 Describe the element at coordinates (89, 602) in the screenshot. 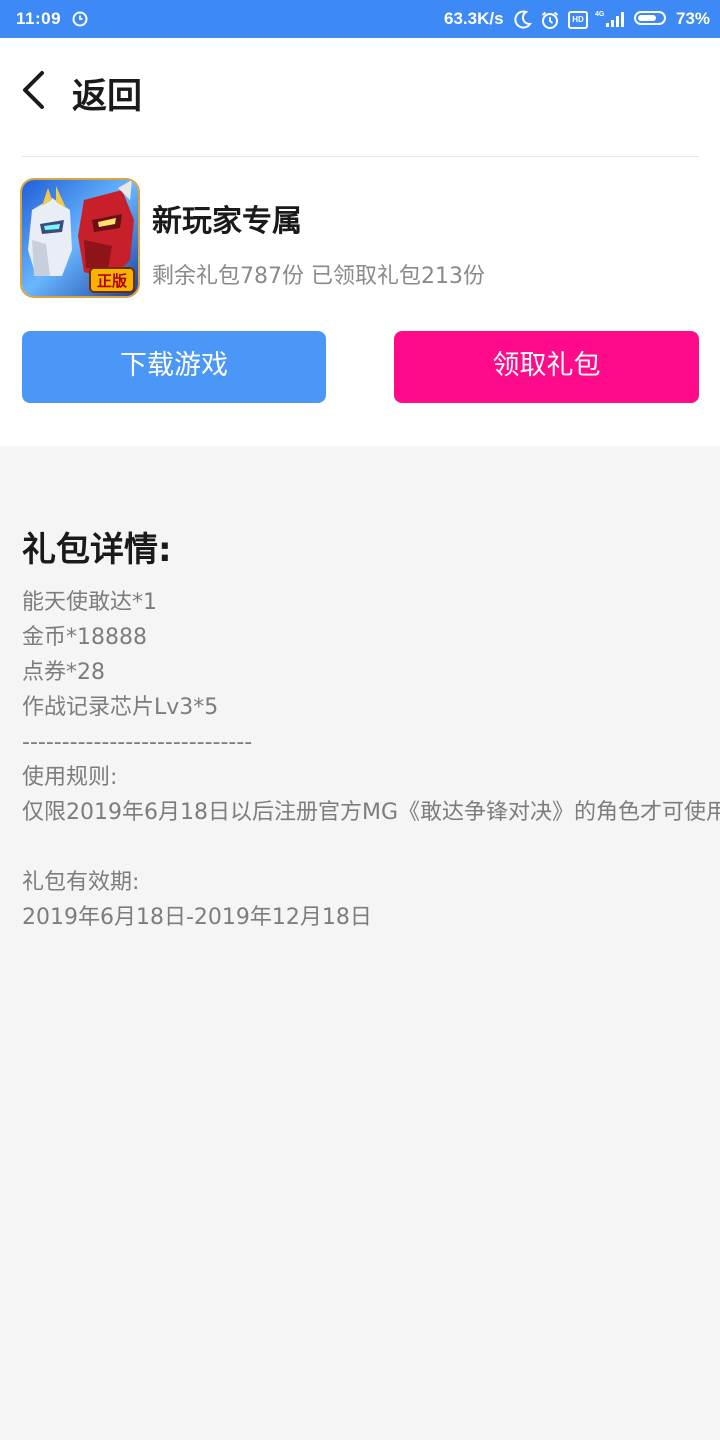

I see `gift-item: 能天使敢达*1` at that location.